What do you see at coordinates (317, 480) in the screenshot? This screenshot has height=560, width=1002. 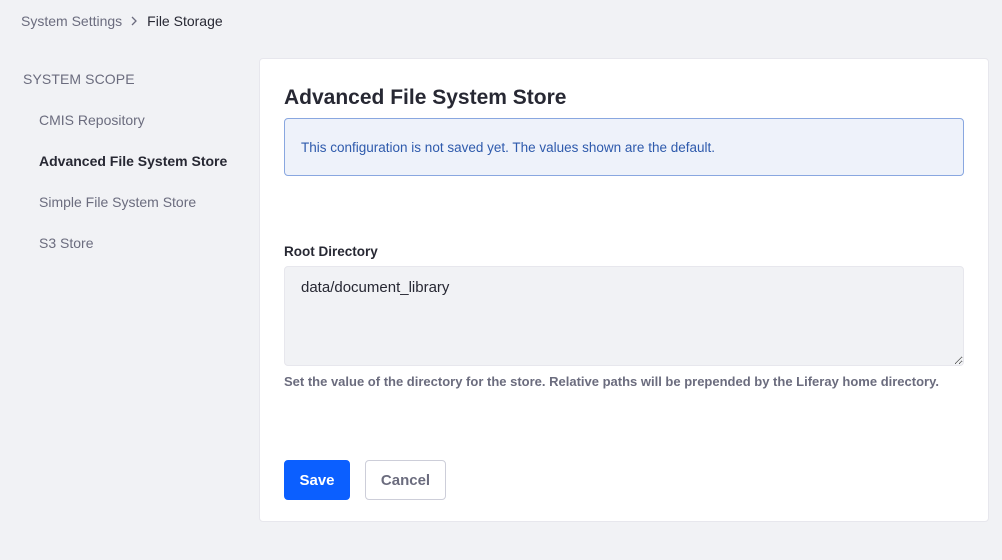 I see `save-button: Save` at bounding box center [317, 480].